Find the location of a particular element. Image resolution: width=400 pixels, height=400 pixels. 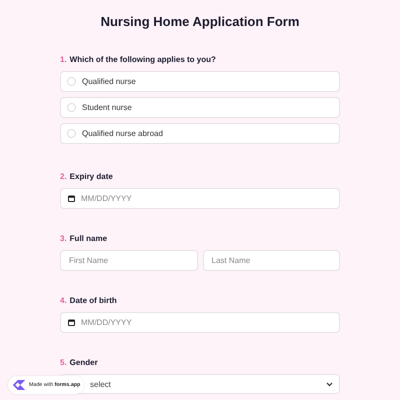

question-label: Gender is located at coordinates (84, 362).